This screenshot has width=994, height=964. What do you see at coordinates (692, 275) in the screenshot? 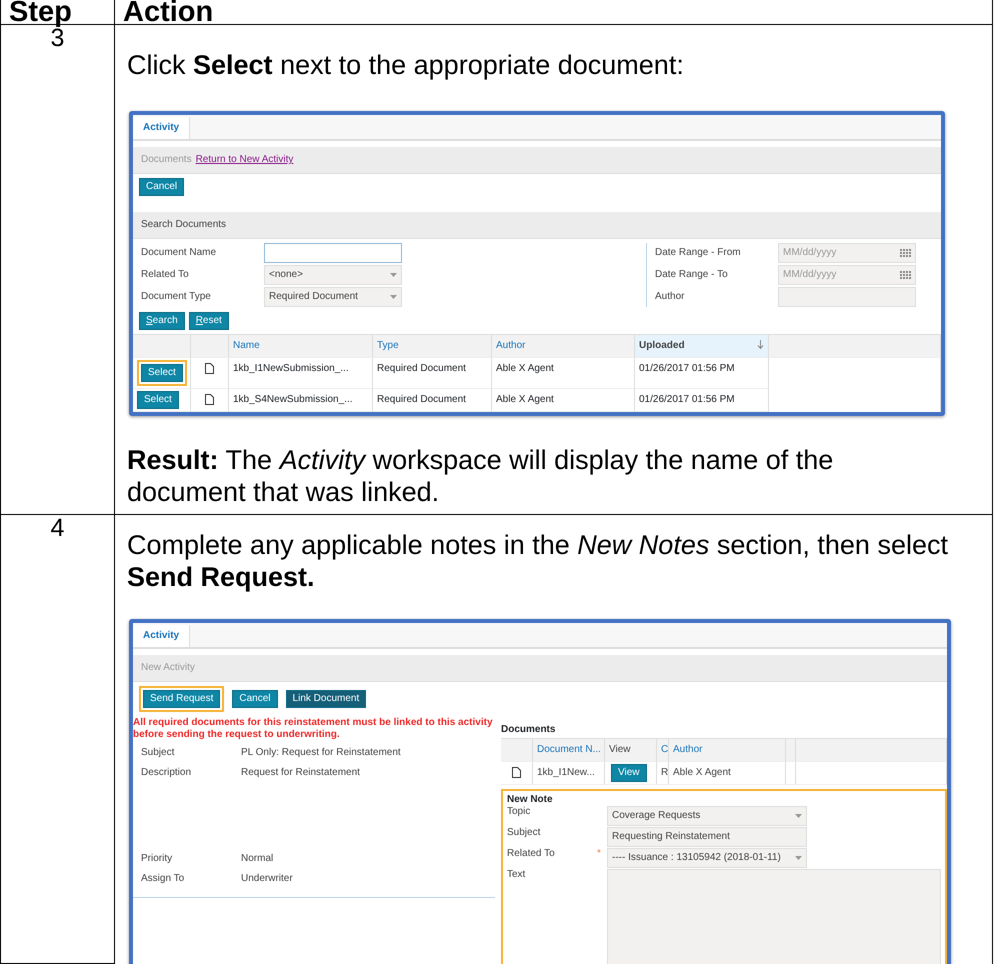
I see `field-label: Date Range - To` at bounding box center [692, 275].